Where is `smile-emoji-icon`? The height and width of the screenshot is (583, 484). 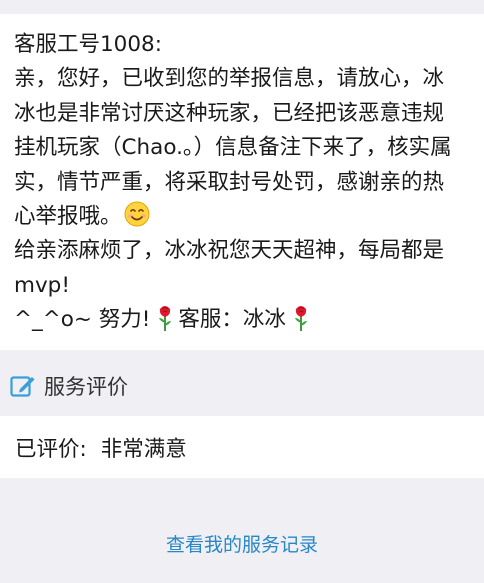 smile-emoji-icon is located at coordinates (137, 214).